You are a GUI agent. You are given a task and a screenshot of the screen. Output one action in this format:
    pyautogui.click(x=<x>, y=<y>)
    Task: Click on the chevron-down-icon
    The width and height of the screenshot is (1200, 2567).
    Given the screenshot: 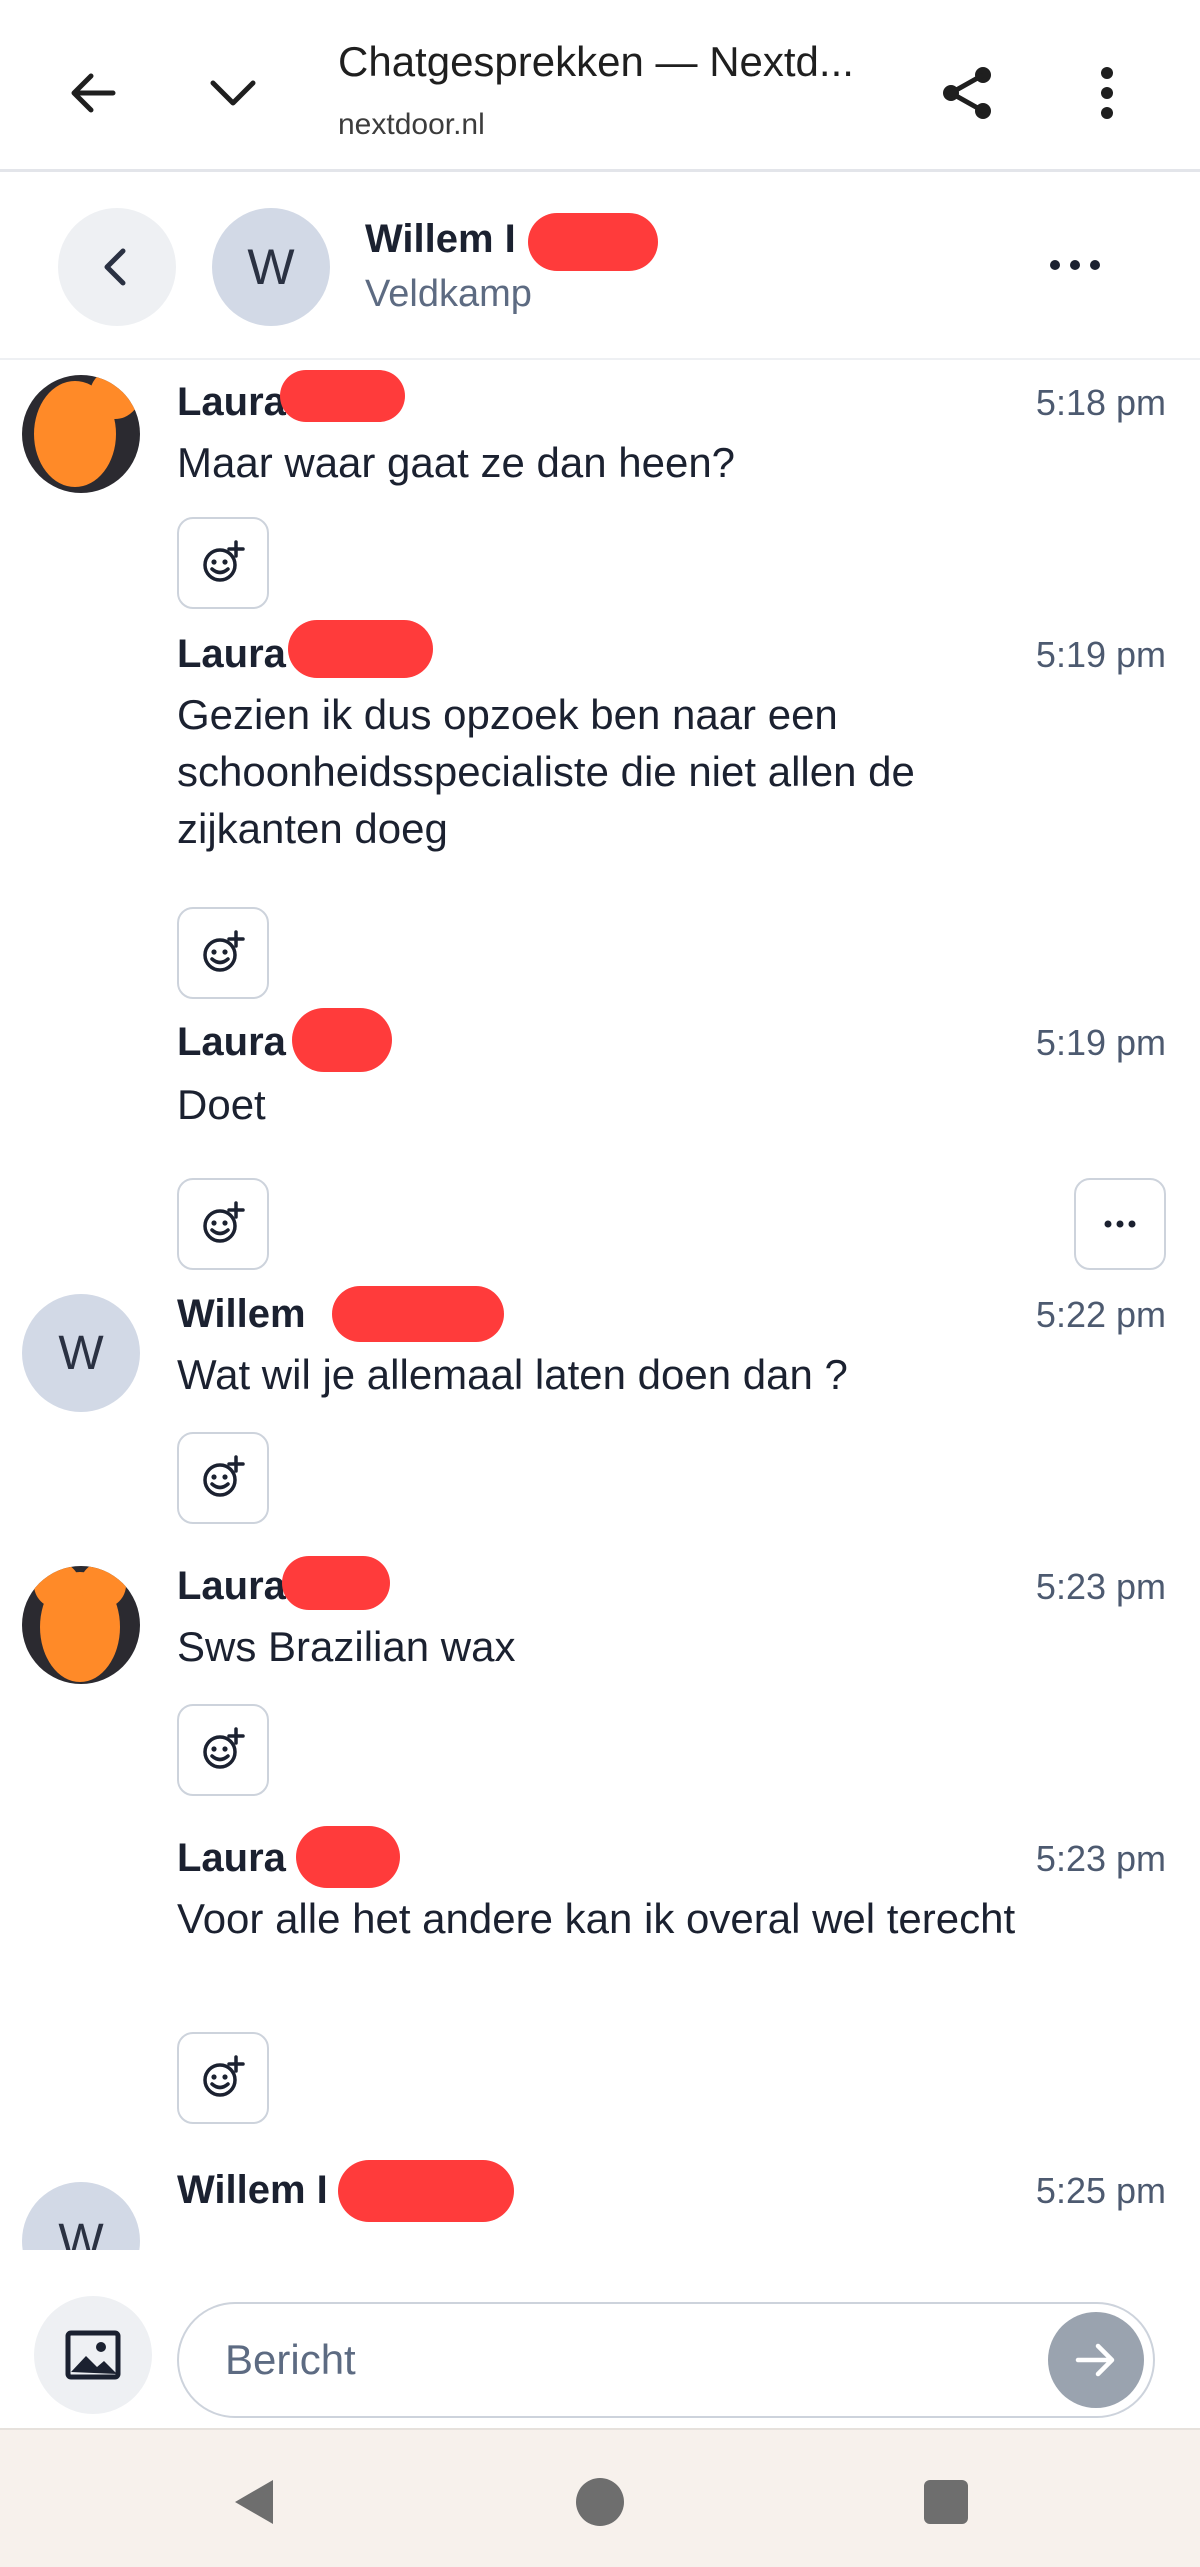 What is the action you would take?
    pyautogui.click(x=233, y=93)
    